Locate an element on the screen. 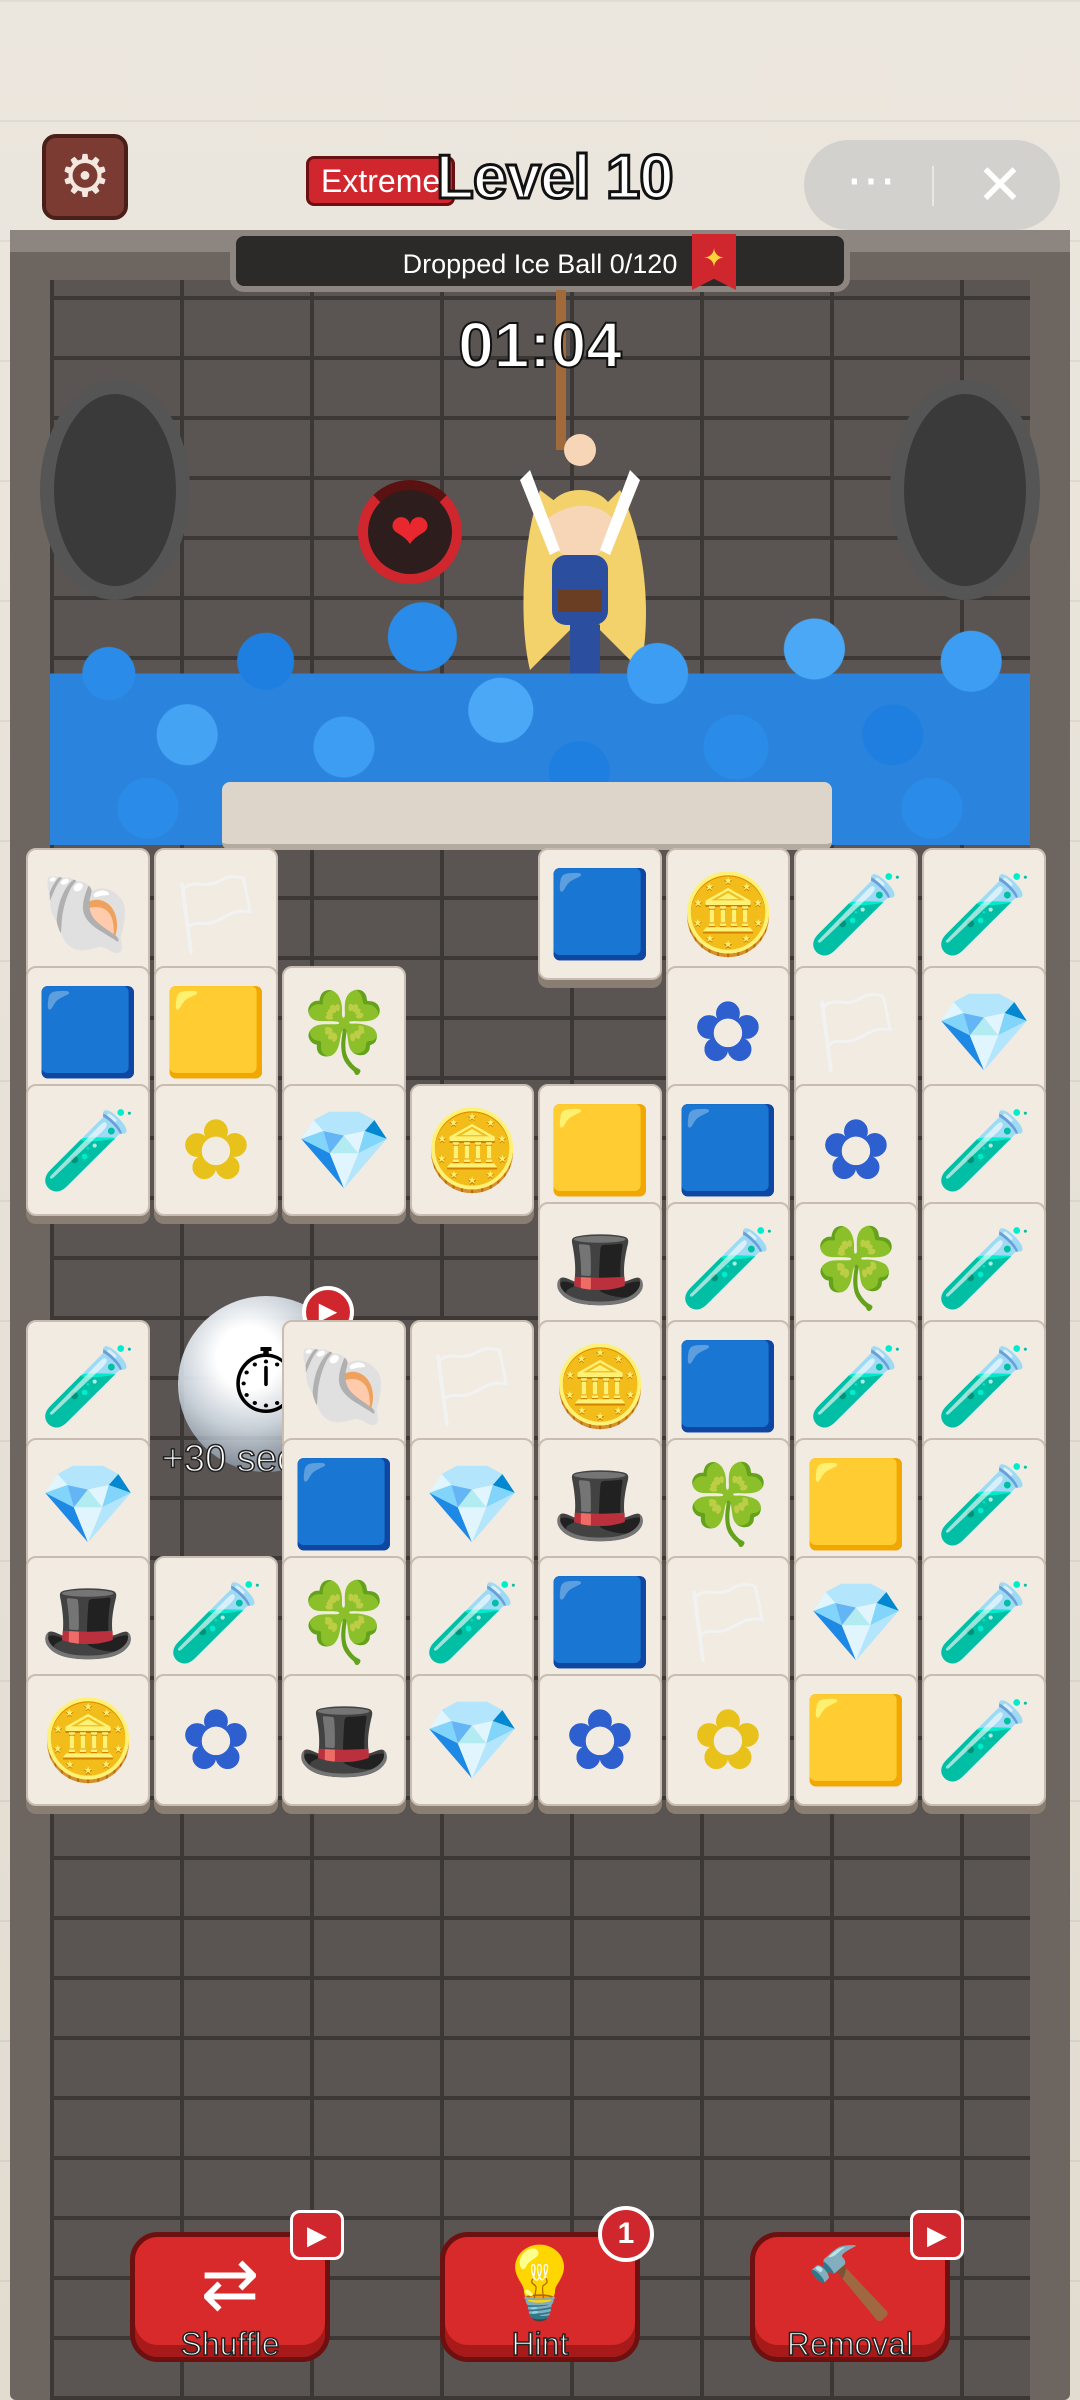 This screenshot has height=2400, width=1080. stone-platform is located at coordinates (527, 816).